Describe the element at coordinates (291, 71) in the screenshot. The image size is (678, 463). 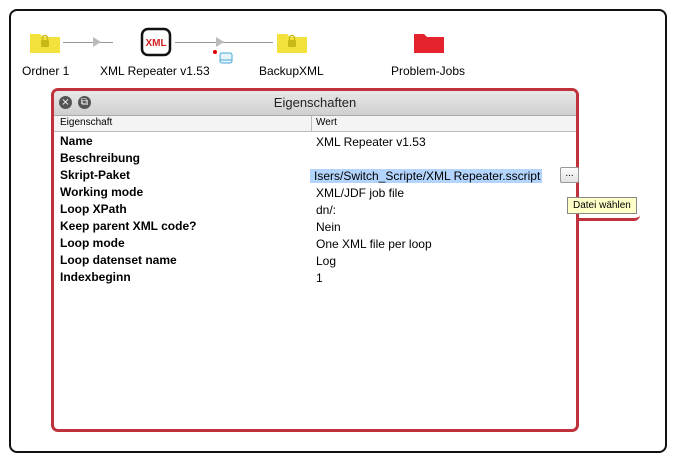
I see `flow-label-backupxml: BackupXML` at that location.